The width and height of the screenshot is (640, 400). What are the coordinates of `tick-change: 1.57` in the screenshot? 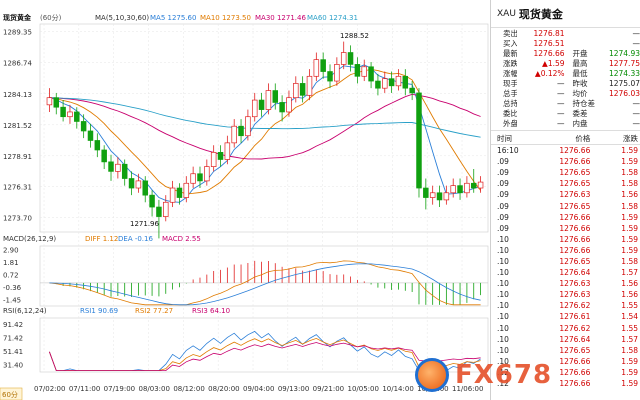 It's located at (629, 339).